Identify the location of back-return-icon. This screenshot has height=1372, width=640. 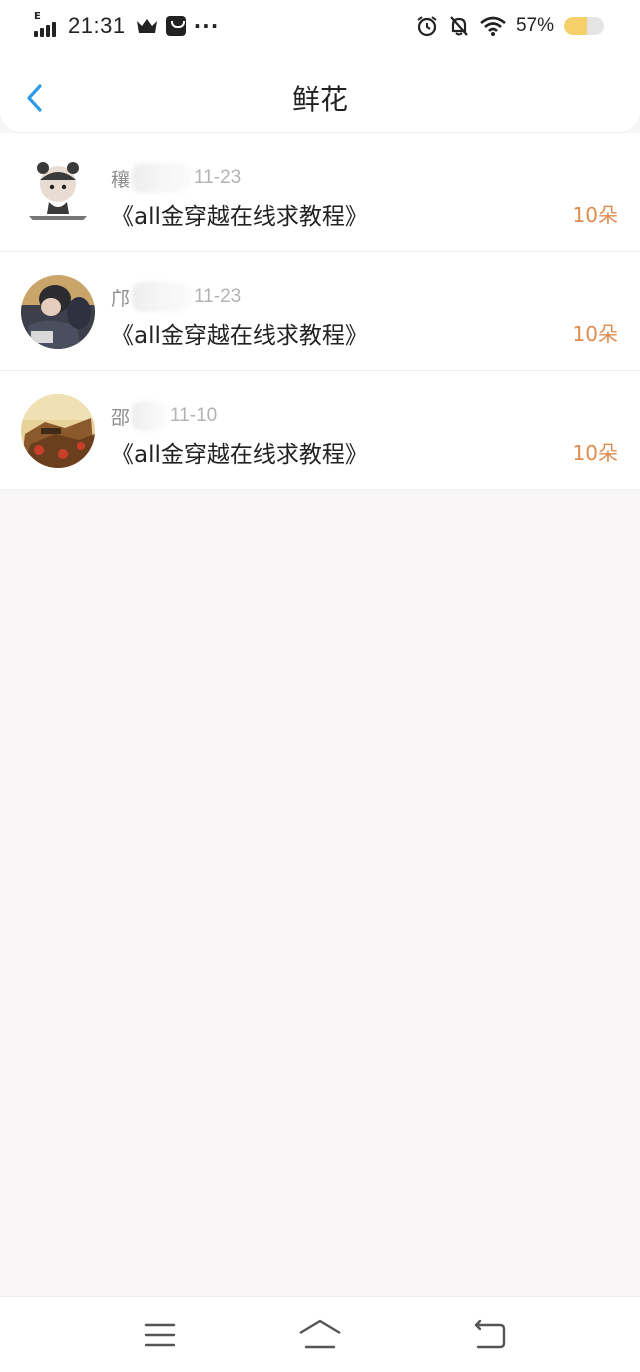
(490, 1335).